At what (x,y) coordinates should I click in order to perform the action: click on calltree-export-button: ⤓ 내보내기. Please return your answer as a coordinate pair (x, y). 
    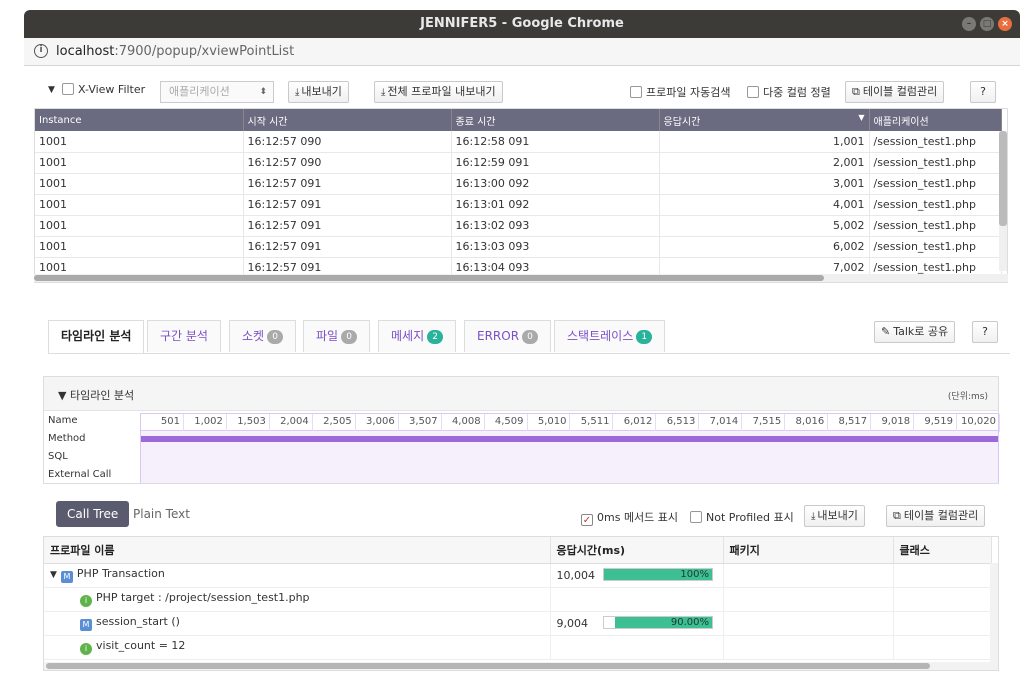
    Looking at the image, I should click on (834, 516).